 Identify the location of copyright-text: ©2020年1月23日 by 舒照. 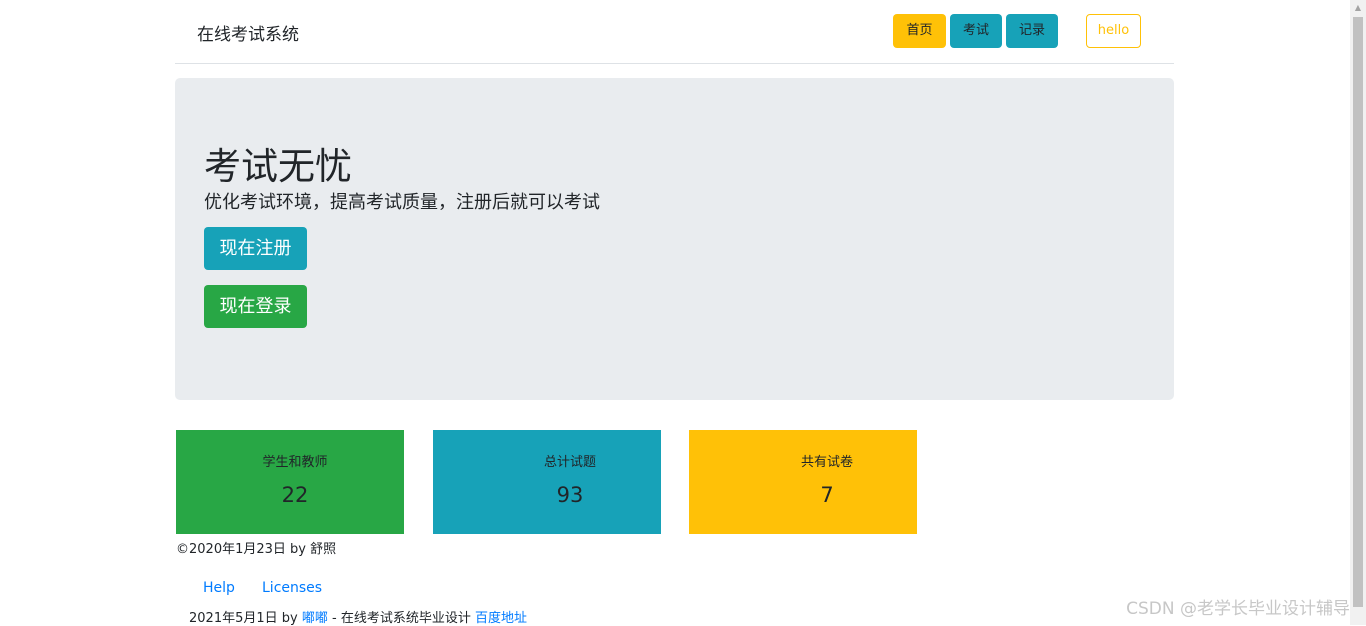
(256, 549).